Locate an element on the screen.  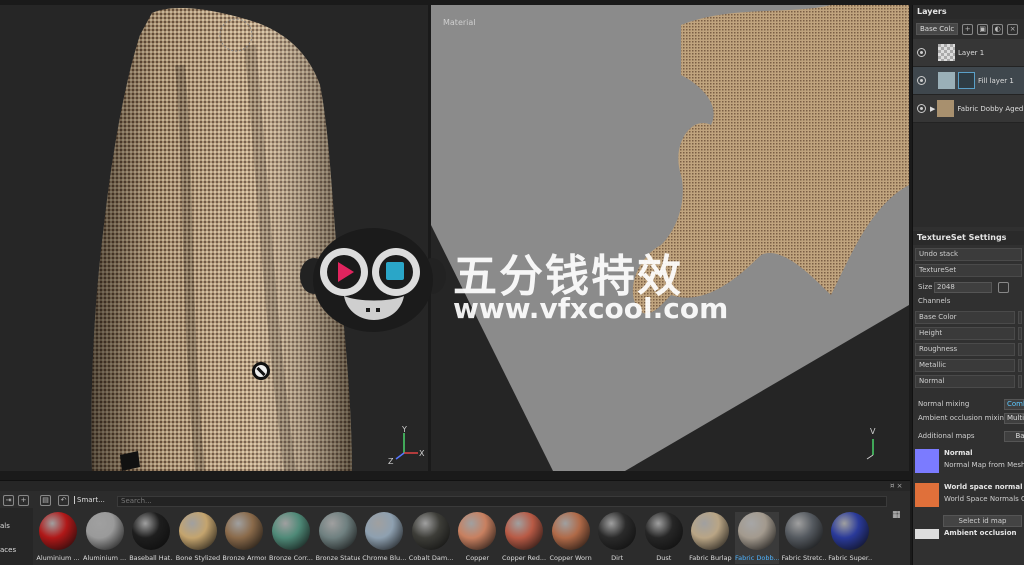
select-id-map-button: Select id map is located at coordinates (982, 521).